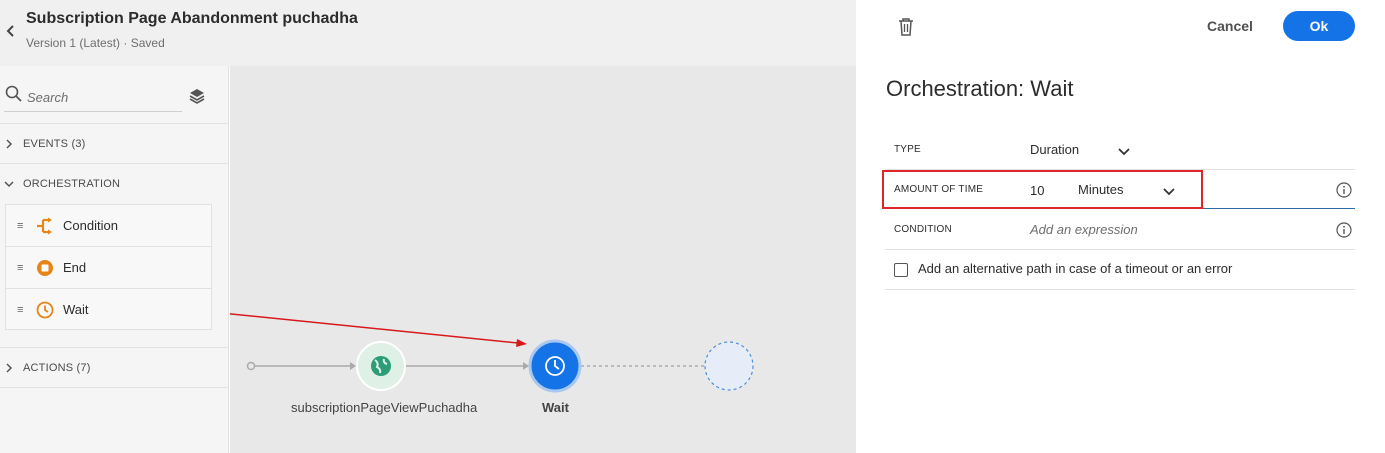 This screenshot has height=453, width=1385. Describe the element at coordinates (555, 407) in the screenshot. I see `wait-node-label: Wait` at that location.